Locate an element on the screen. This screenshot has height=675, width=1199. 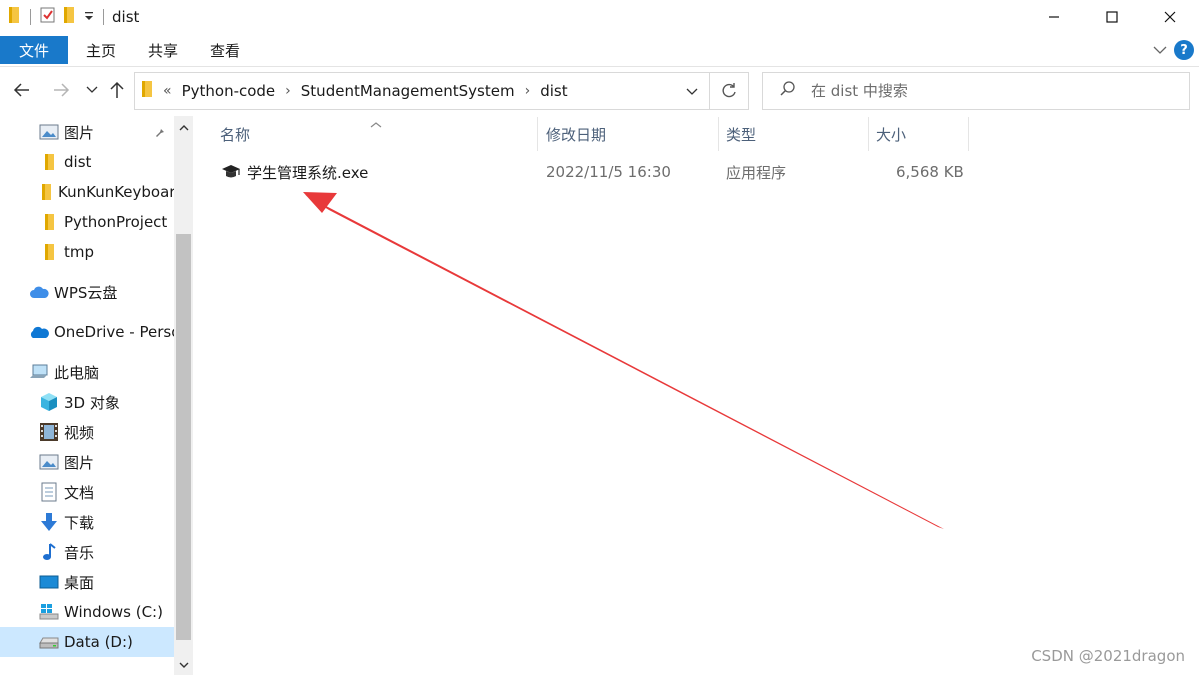
address-history-icon is located at coordinates (692, 92).